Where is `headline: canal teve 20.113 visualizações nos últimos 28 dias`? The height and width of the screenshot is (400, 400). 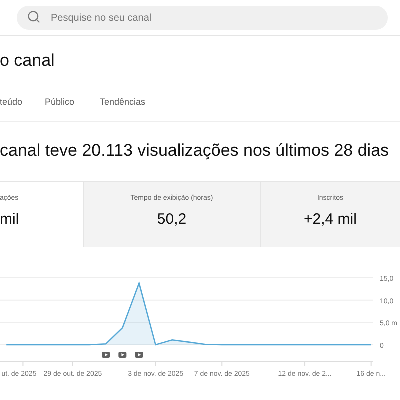
headline: canal teve 20.113 visualizações nos últimos 28 dias is located at coordinates (195, 151).